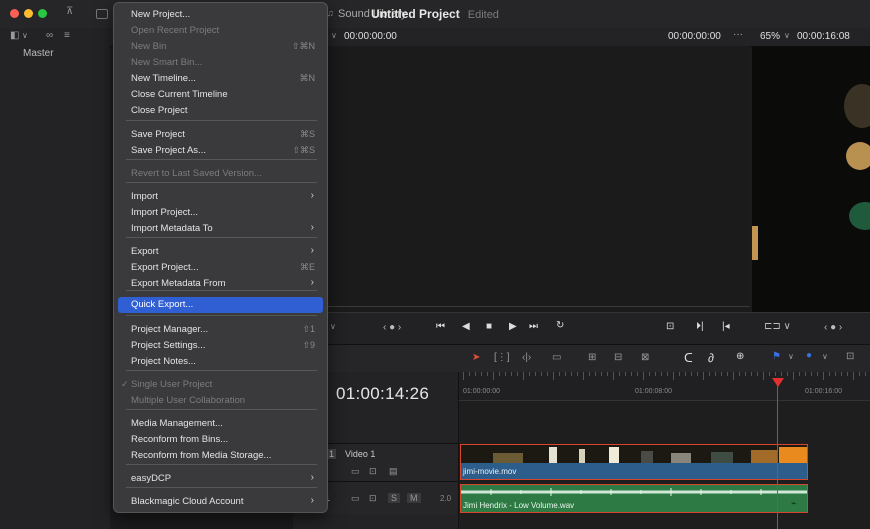  What do you see at coordinates (850, 356) in the screenshot?
I see `zoom-icon: ⊡` at bounding box center [850, 356].